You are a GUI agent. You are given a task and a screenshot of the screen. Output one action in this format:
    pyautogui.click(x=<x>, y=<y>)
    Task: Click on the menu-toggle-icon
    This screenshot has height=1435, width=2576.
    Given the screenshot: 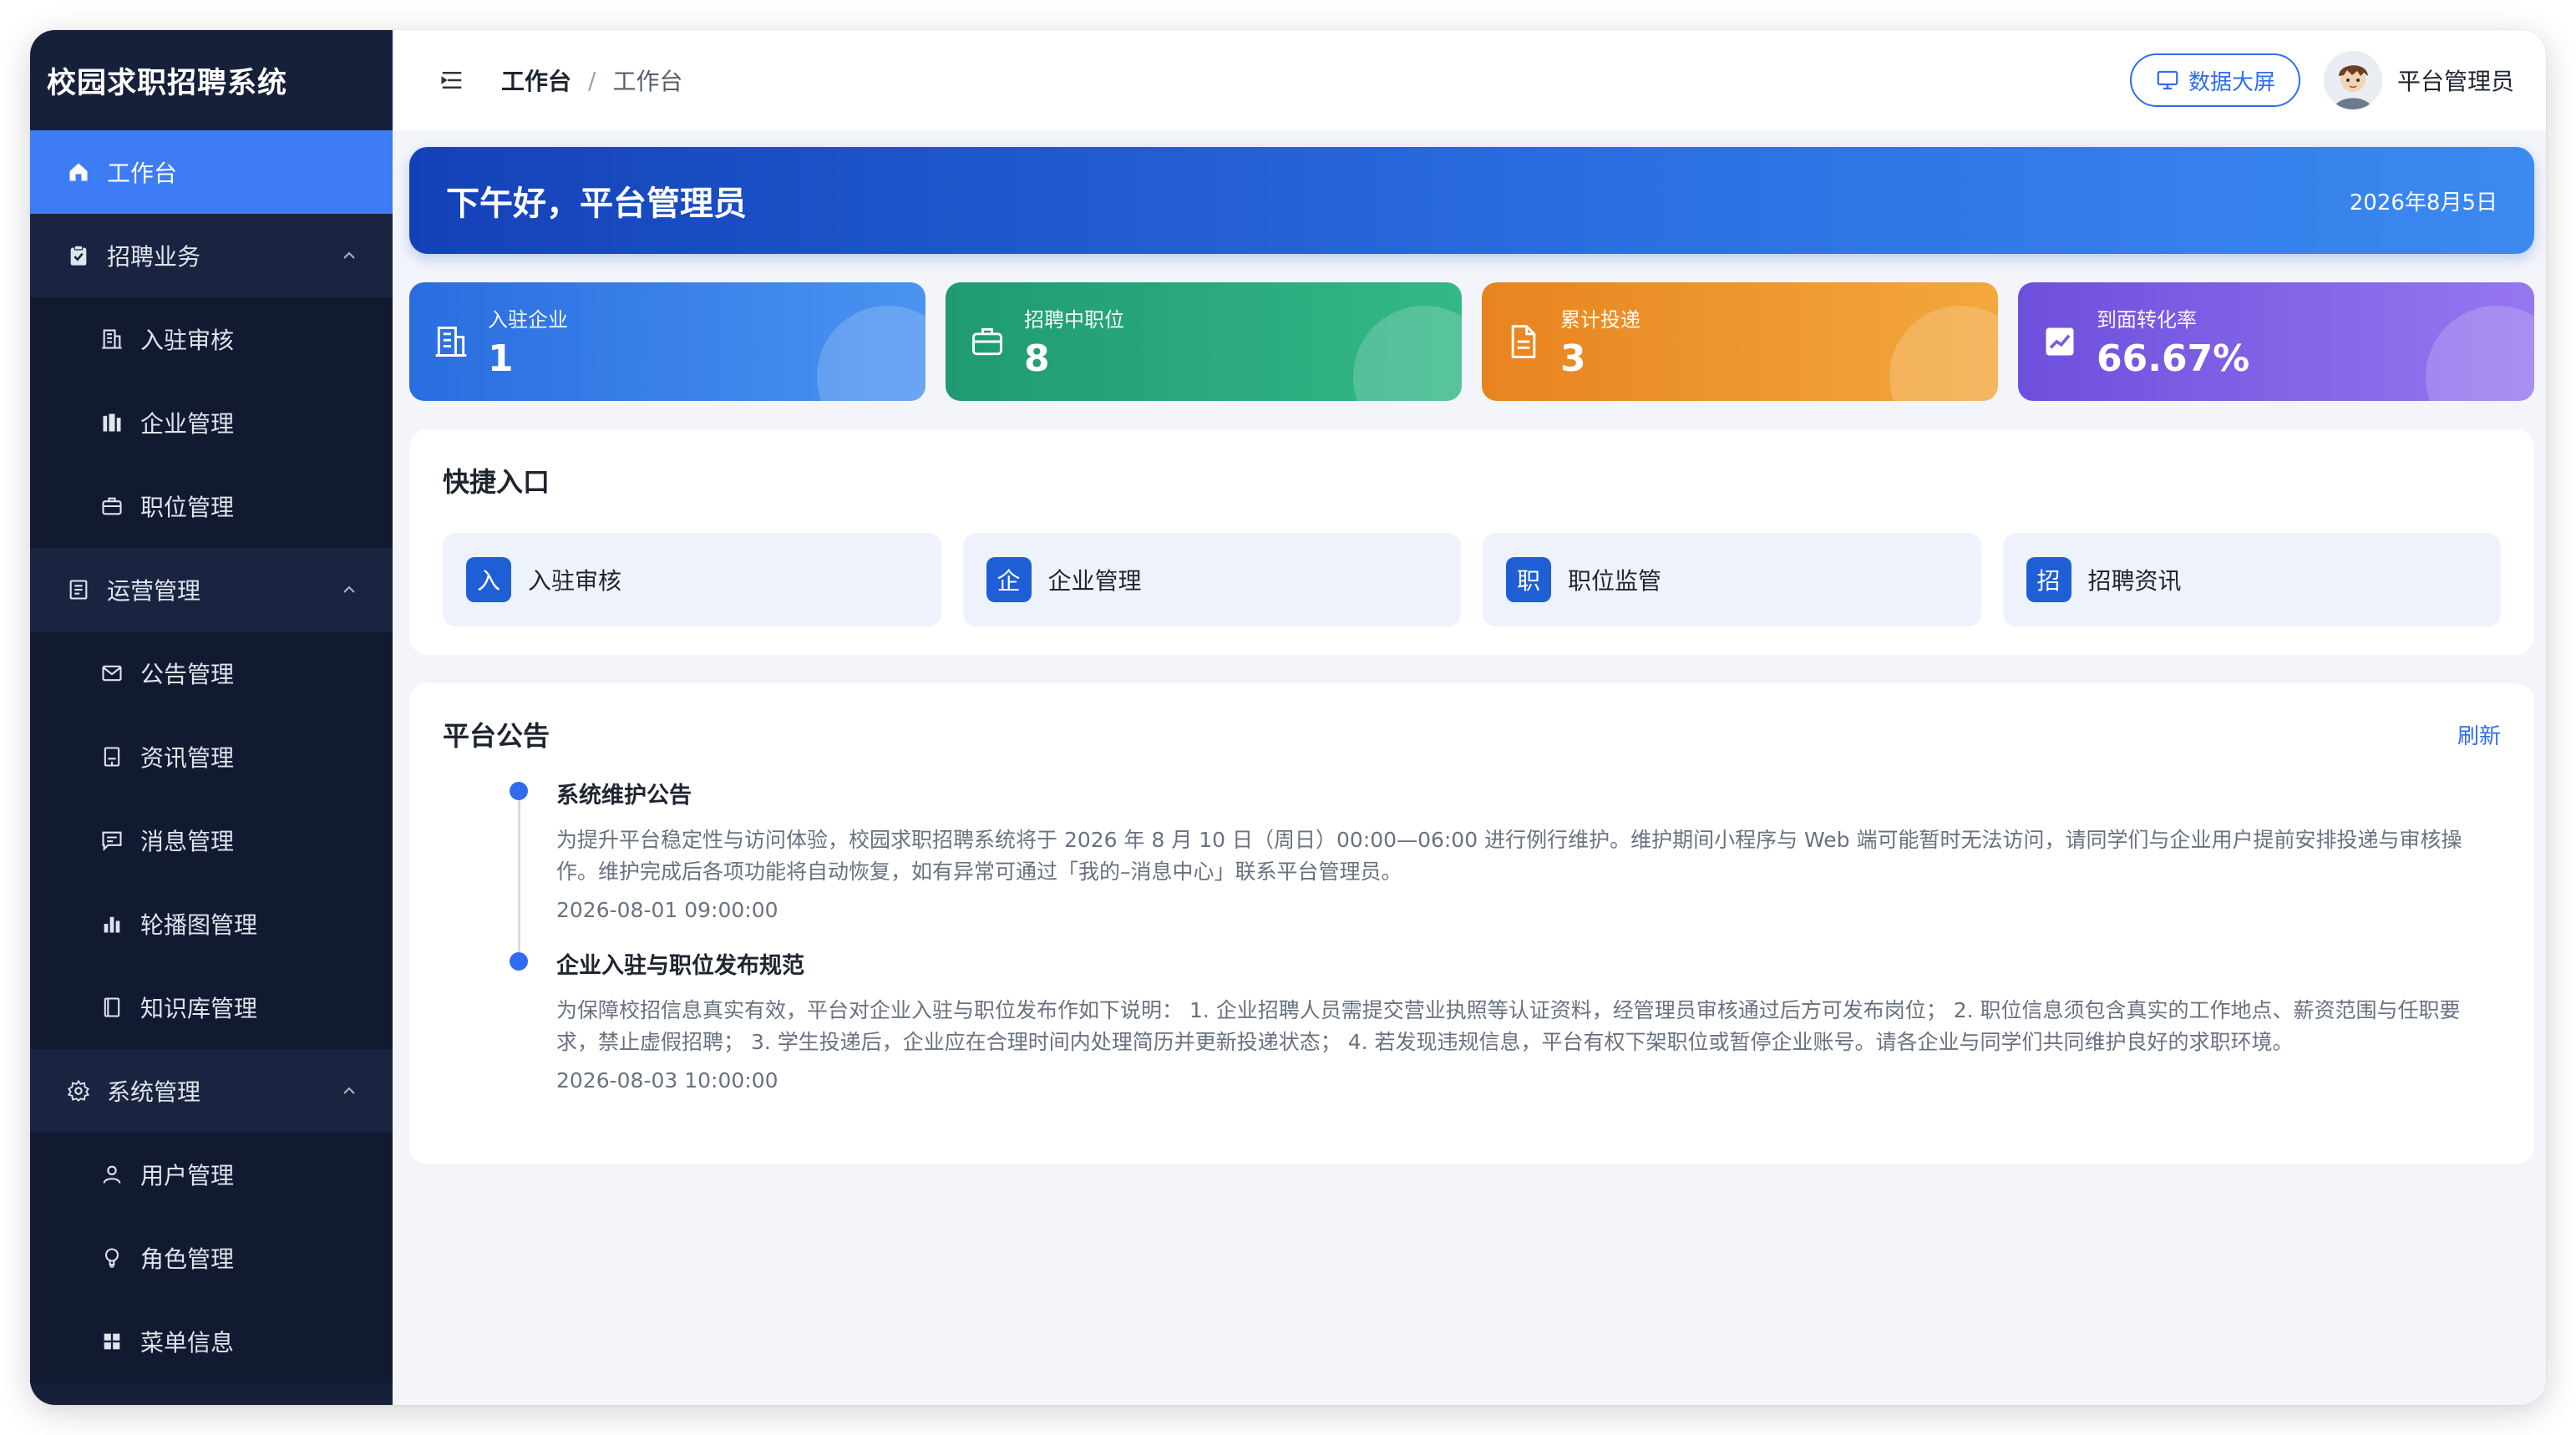 What is the action you would take?
    pyautogui.click(x=452, y=80)
    